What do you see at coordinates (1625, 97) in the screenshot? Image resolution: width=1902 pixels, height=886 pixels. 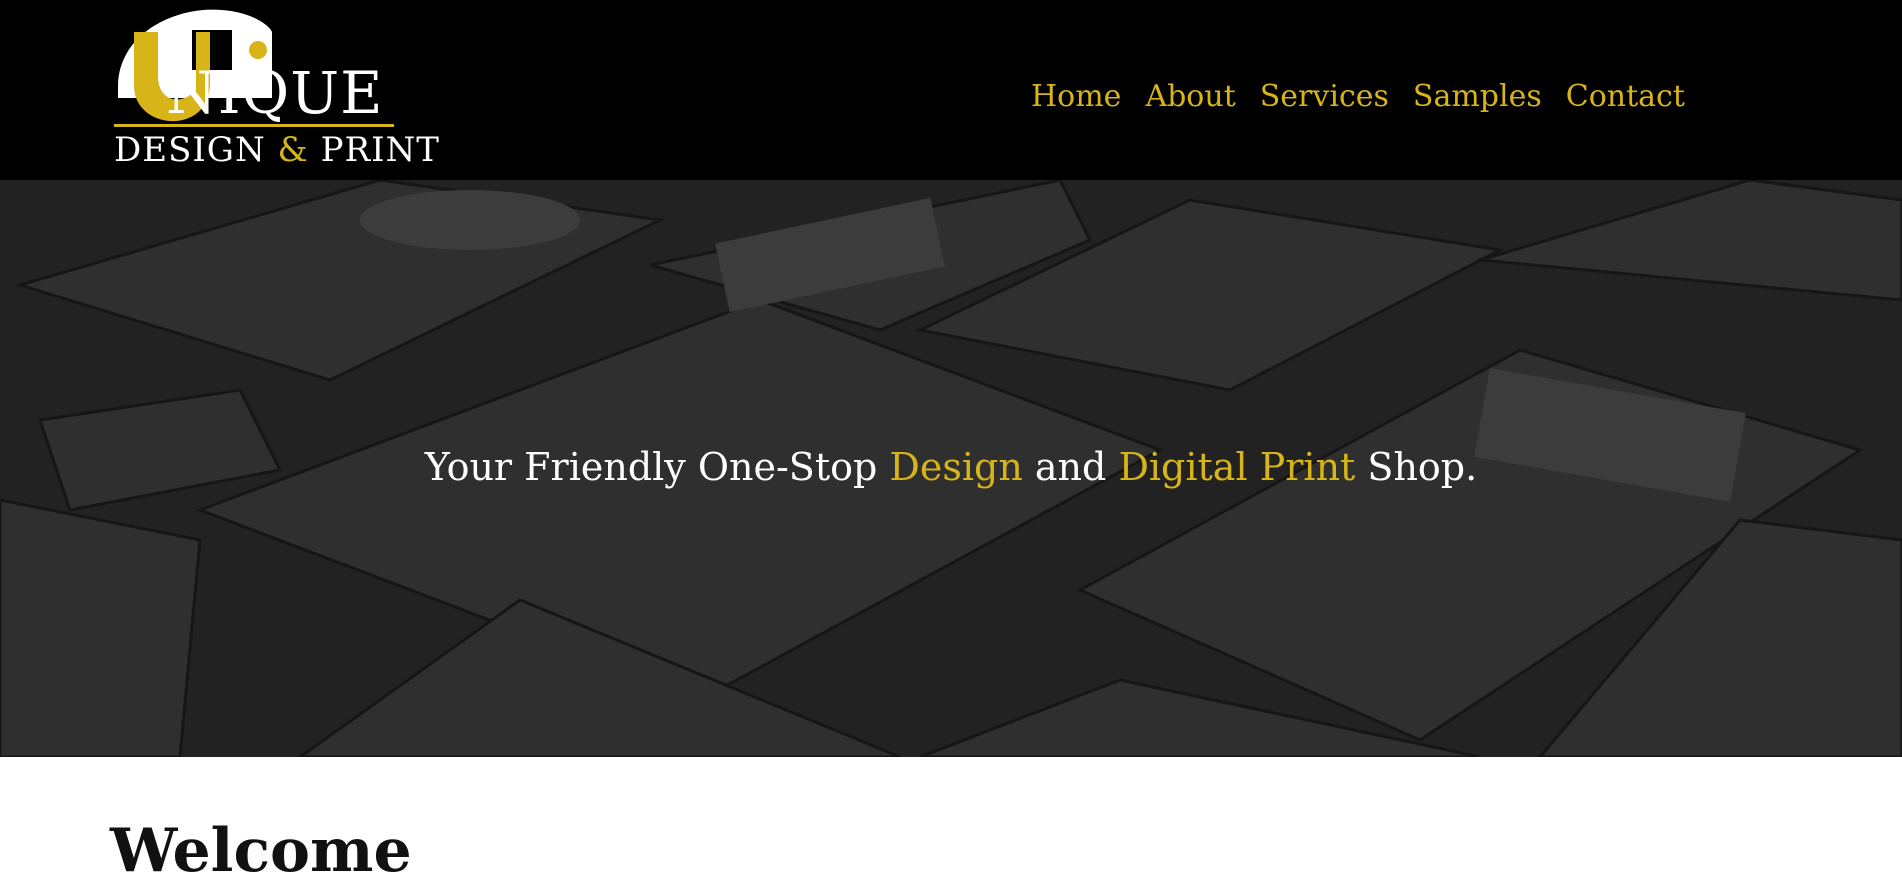 I see `nav-contact: Contact` at bounding box center [1625, 97].